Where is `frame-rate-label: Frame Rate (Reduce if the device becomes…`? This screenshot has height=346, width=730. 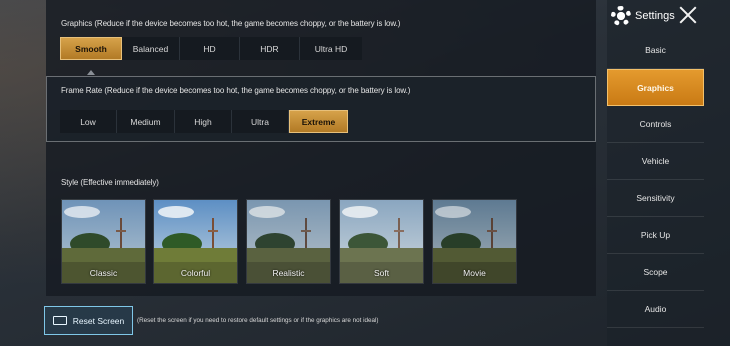
frame-rate-label: Frame Rate (Reduce if the device becomes… is located at coordinates (236, 90).